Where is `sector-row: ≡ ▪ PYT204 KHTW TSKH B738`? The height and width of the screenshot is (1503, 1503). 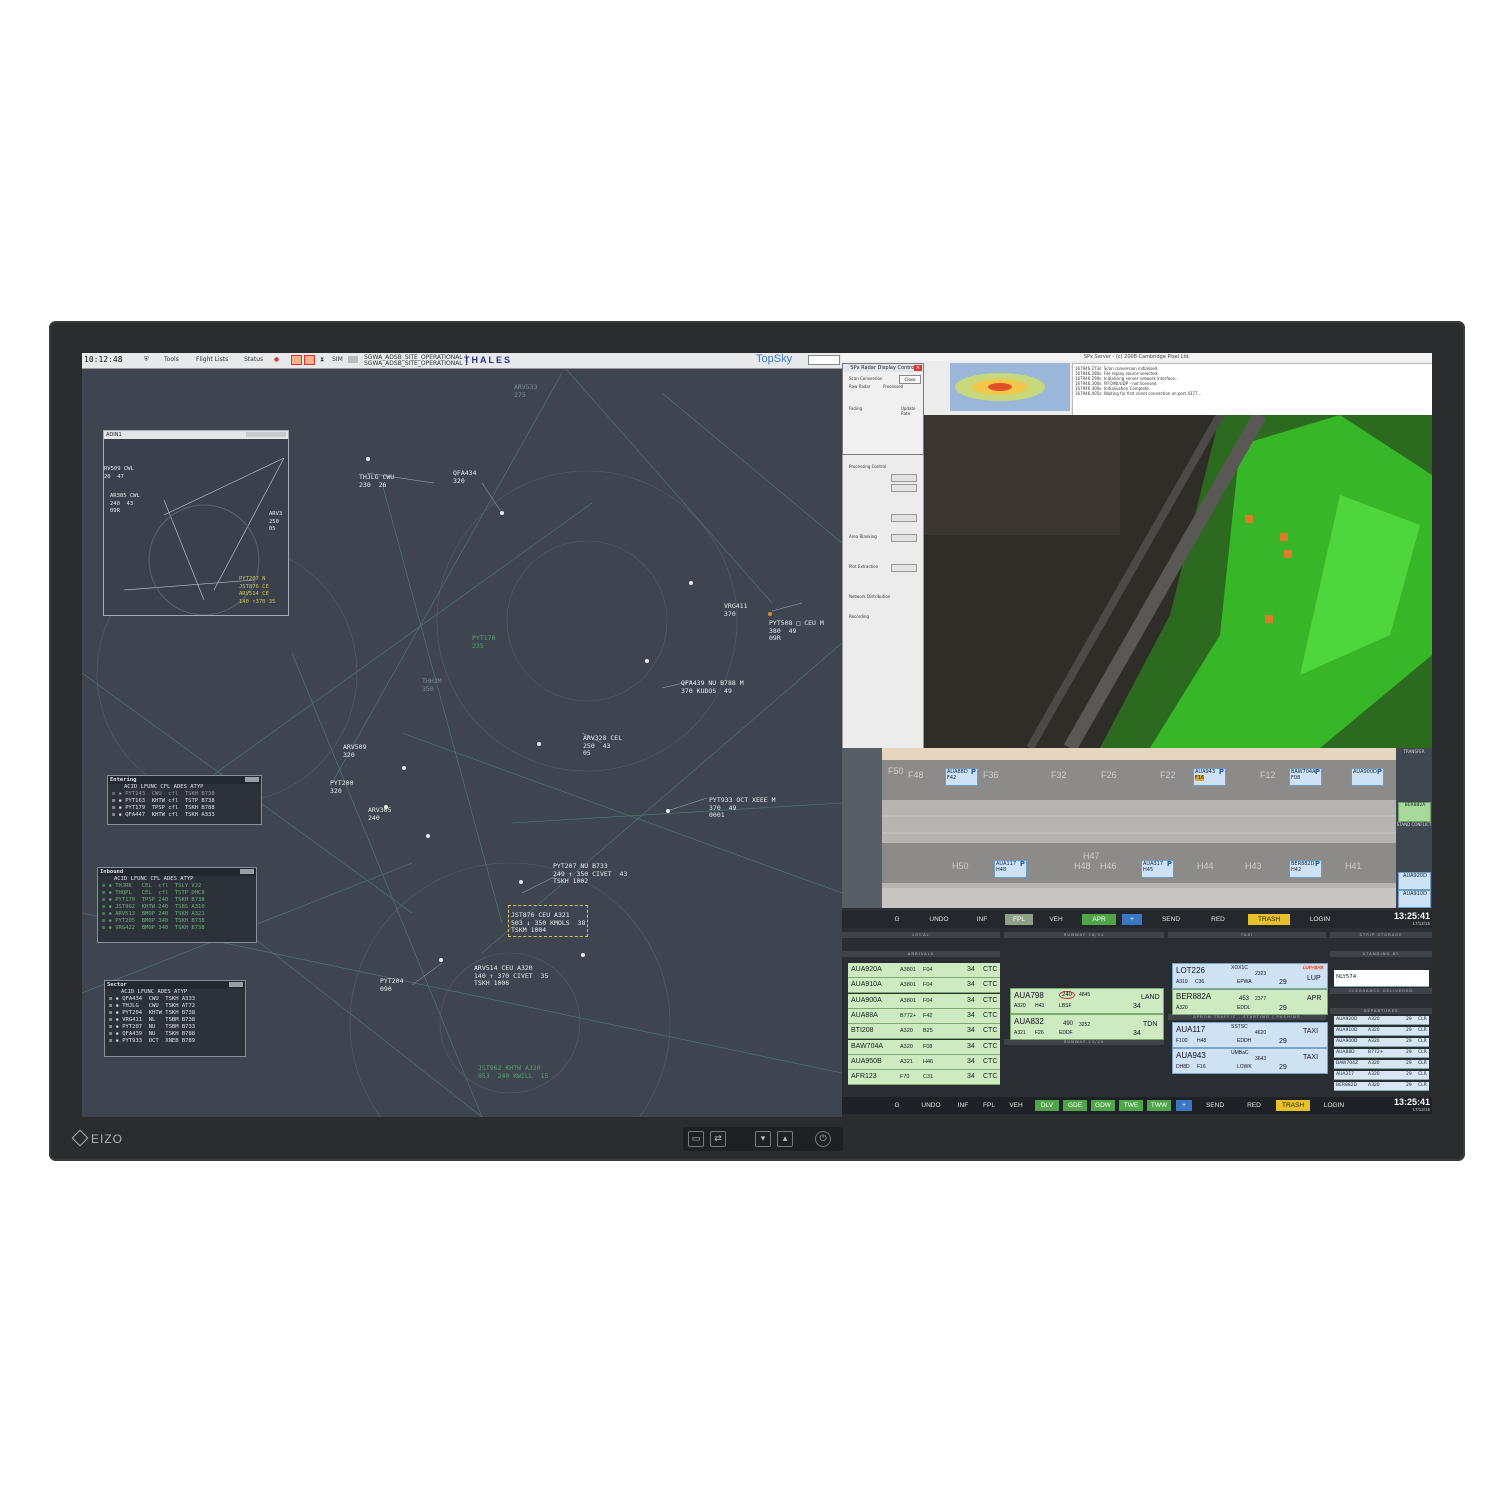
sector-row: ≡ ▪ PYT204 KHTW TSKH B738 is located at coordinates (175, 1013).